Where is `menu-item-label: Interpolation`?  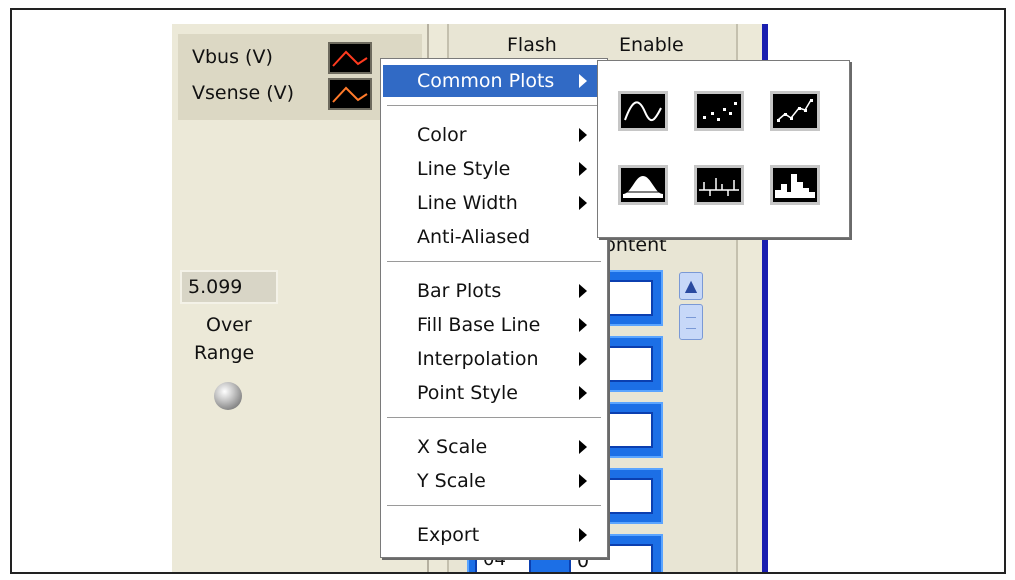 menu-item-label: Interpolation is located at coordinates (478, 359).